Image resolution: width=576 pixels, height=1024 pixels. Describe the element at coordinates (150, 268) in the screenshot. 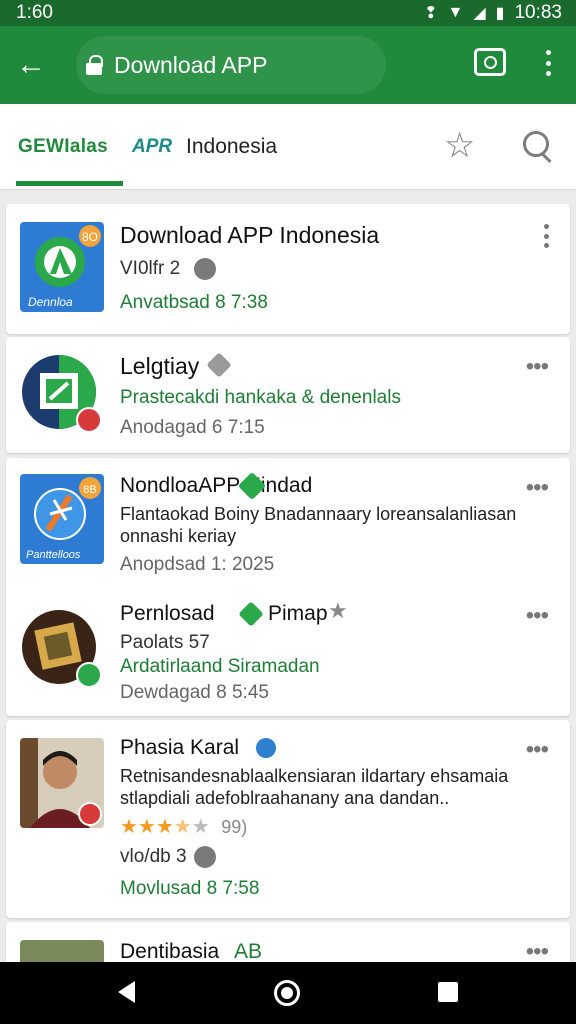

I see `app-version: VI0lfr 2` at that location.